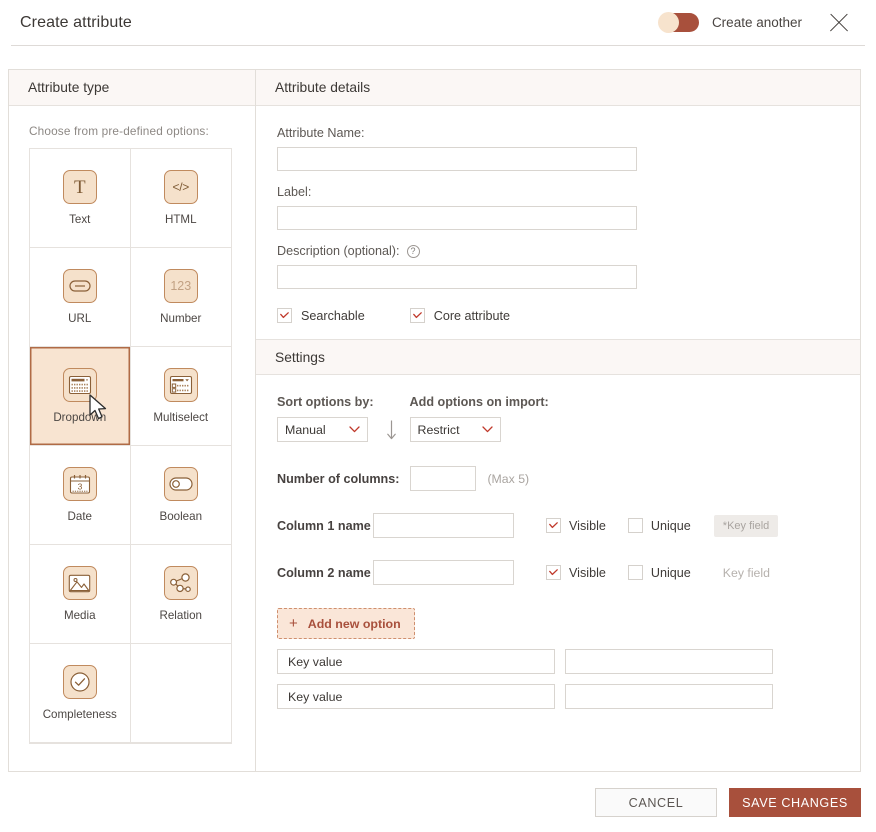  I want to click on column-2-name-label: Column 2 name, so click(324, 572).